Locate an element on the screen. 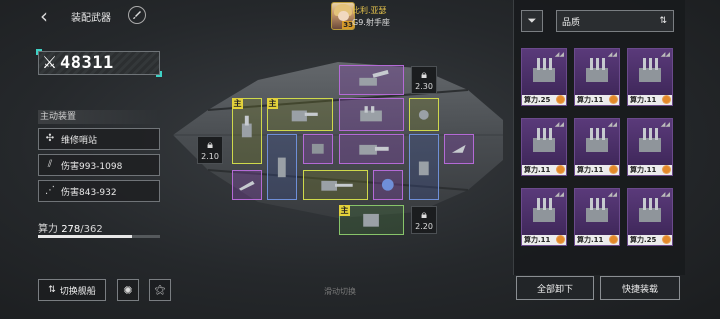 Image resolution: width=720 pixels, height=319 pixels. back-button: ‹ is located at coordinates (44, 16).